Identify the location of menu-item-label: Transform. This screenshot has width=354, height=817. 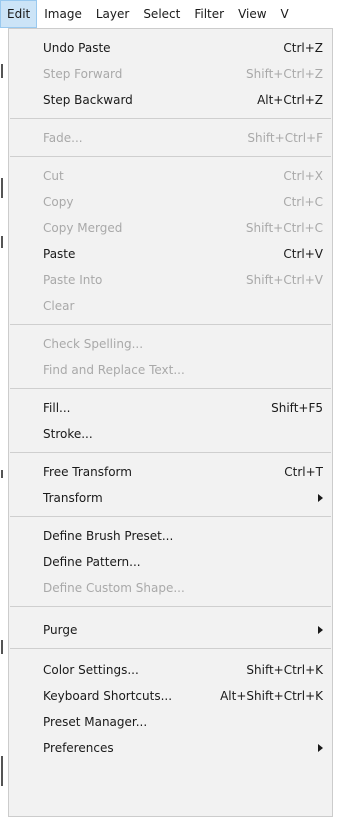
(73, 498).